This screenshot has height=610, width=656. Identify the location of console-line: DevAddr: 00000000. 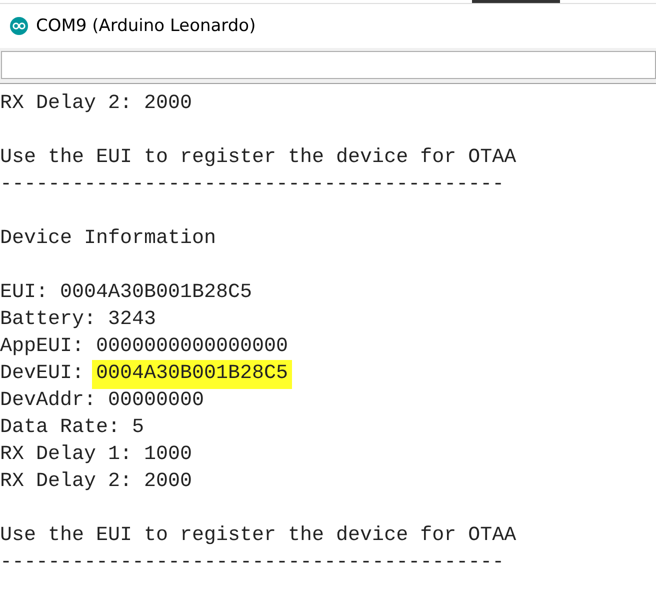
(102, 400).